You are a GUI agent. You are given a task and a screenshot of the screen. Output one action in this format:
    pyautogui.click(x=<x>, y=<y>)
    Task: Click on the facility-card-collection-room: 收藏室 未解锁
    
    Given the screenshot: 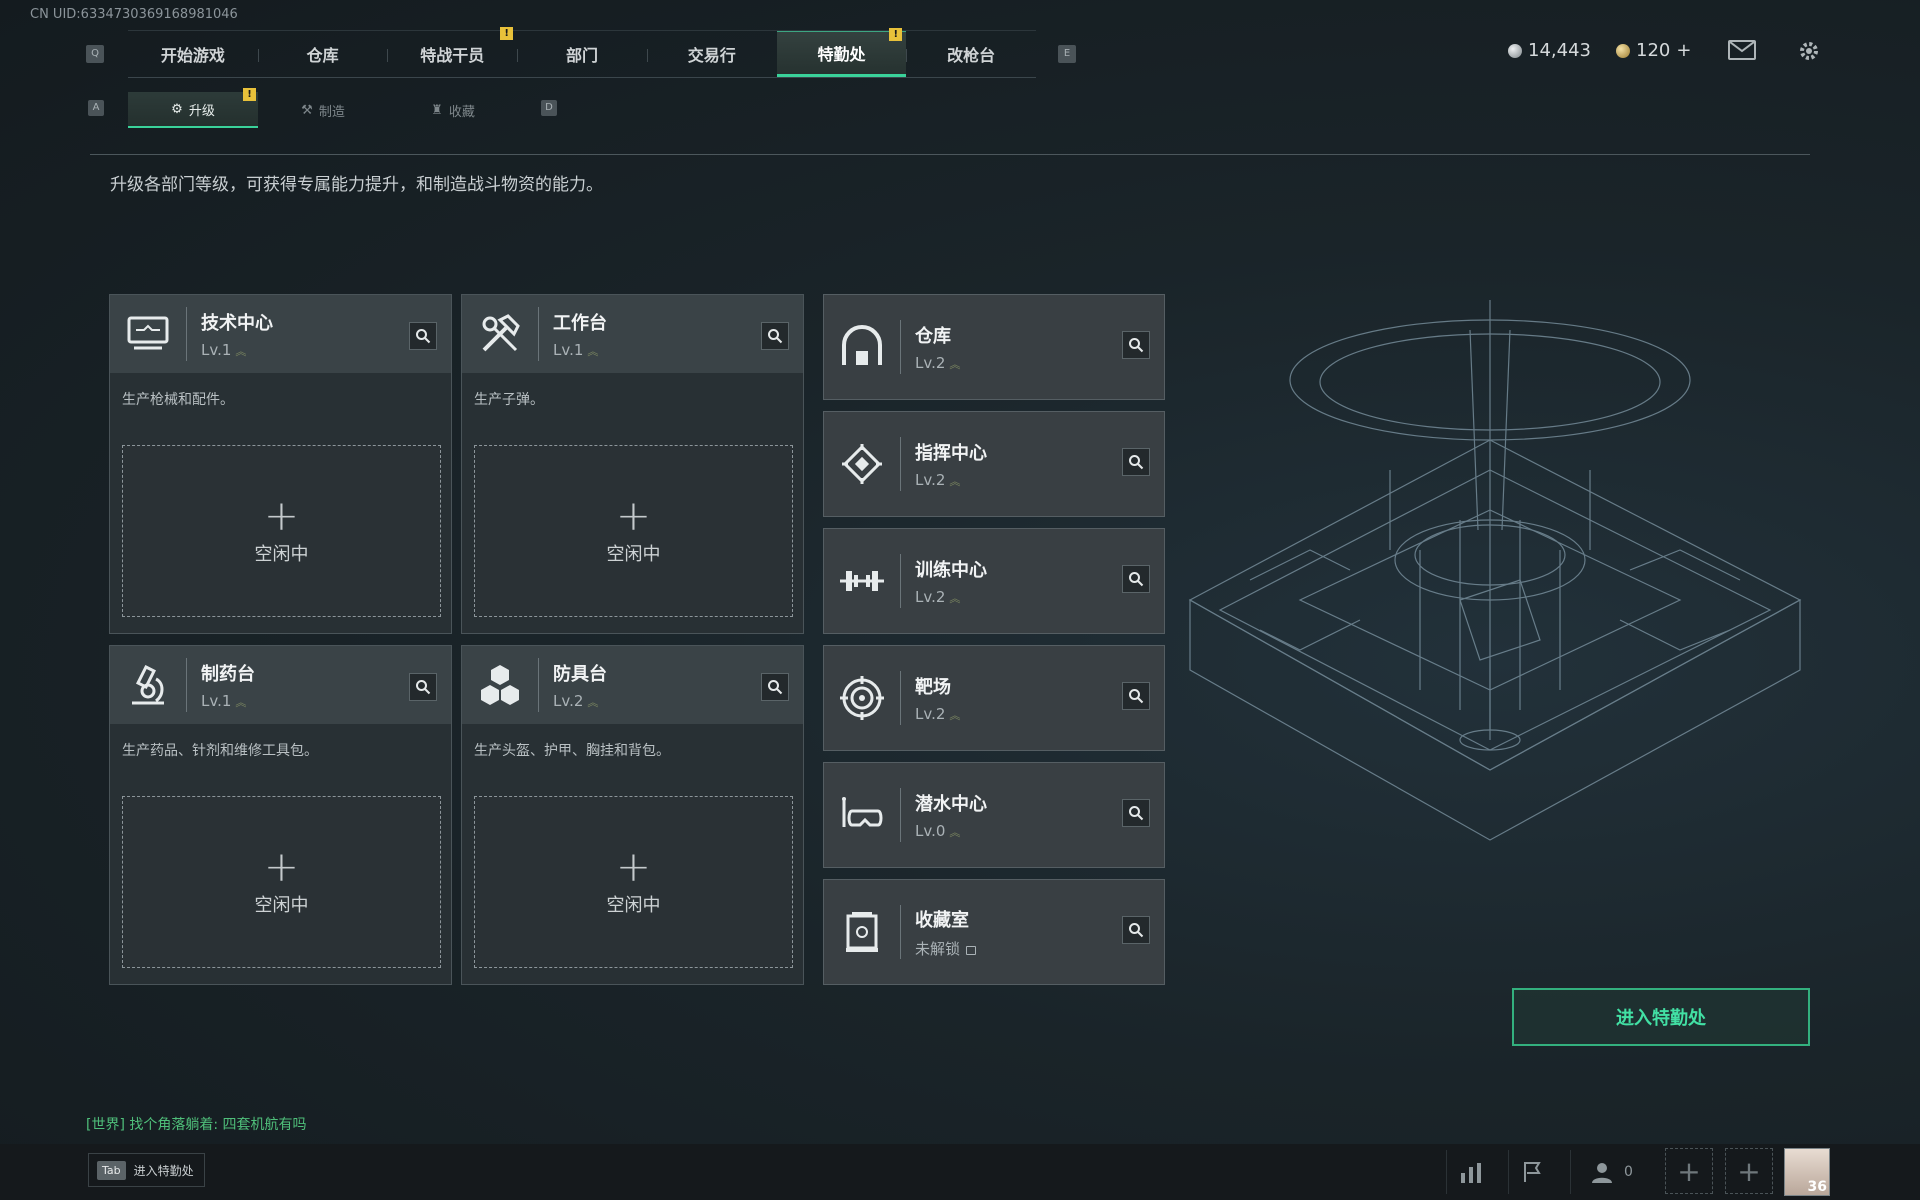 What is the action you would take?
    pyautogui.click(x=994, y=932)
    